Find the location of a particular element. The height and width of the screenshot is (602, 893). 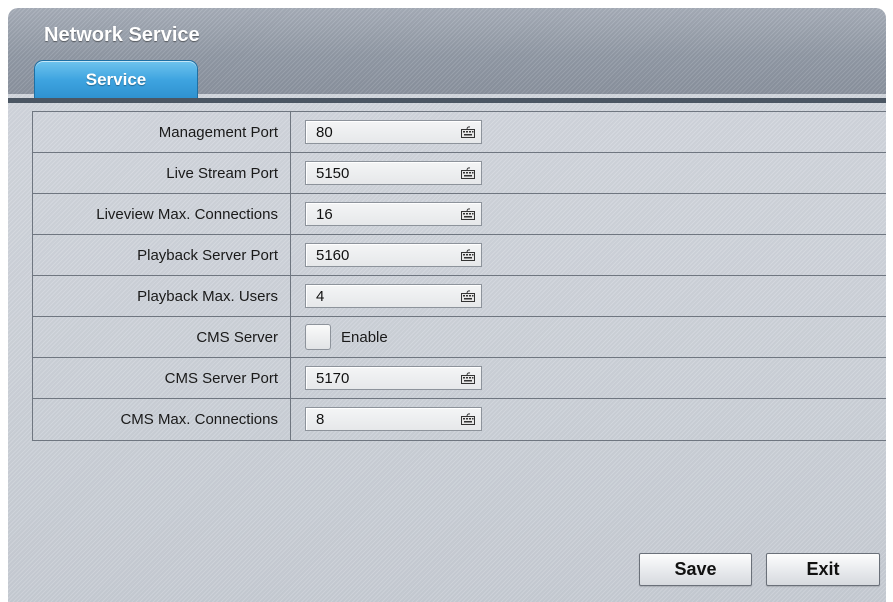

settings-row-cms-server-port: CMS Server Port 5170 is located at coordinates (459, 378).